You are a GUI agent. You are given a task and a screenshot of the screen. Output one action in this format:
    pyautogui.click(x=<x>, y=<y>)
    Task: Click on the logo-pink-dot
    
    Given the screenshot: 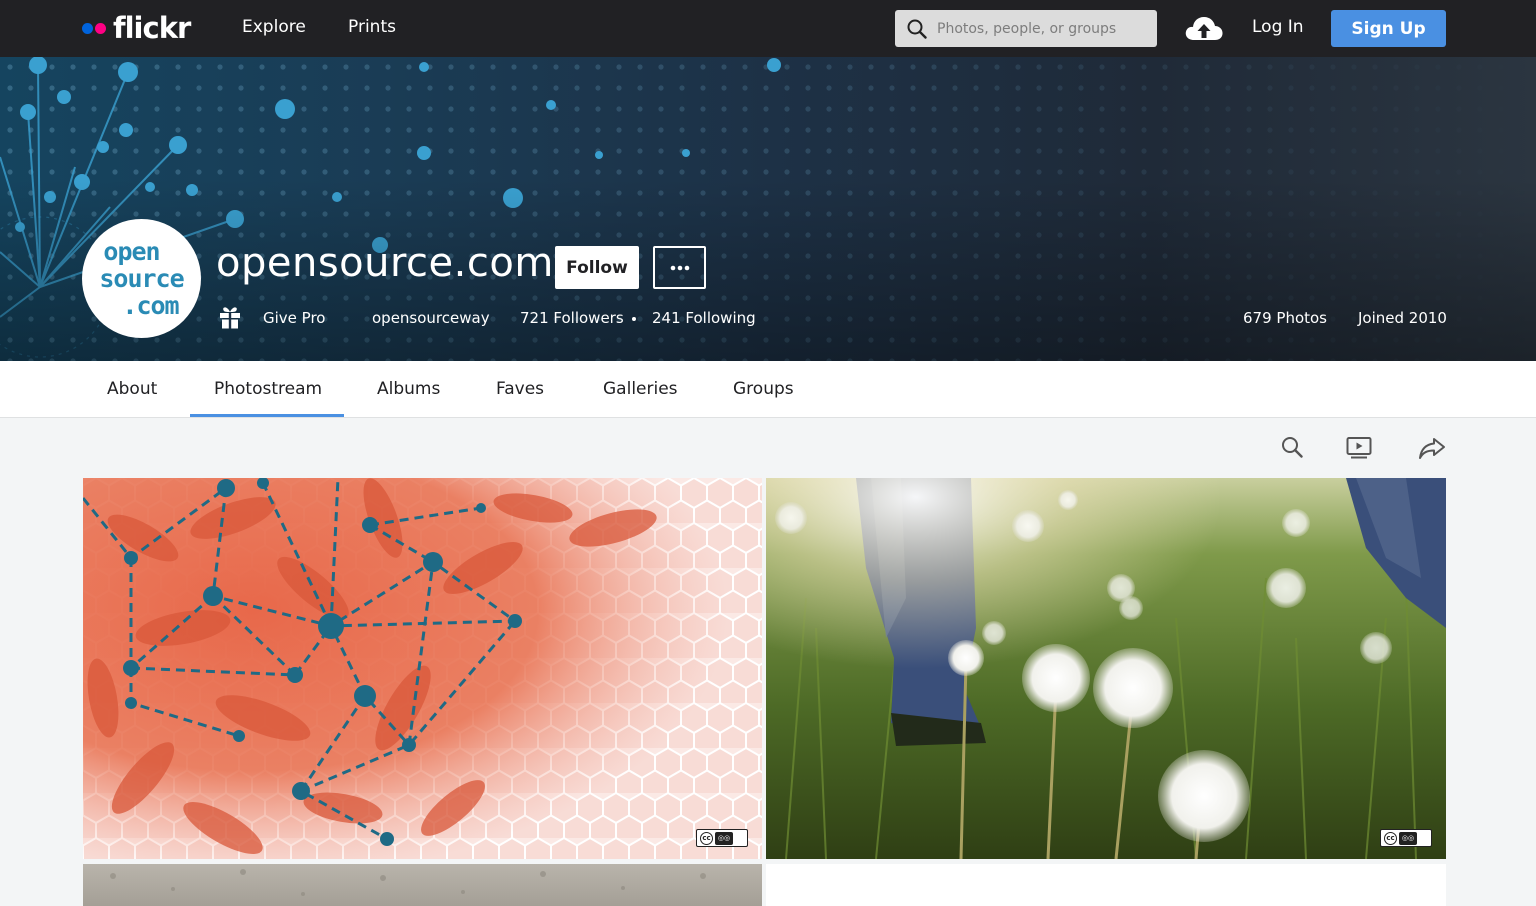 What is the action you would take?
    pyautogui.click(x=100, y=28)
    